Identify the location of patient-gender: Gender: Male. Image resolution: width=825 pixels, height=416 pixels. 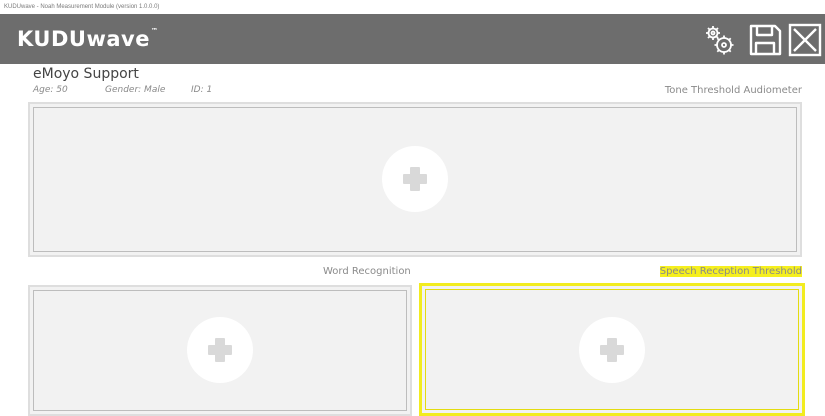
(135, 90).